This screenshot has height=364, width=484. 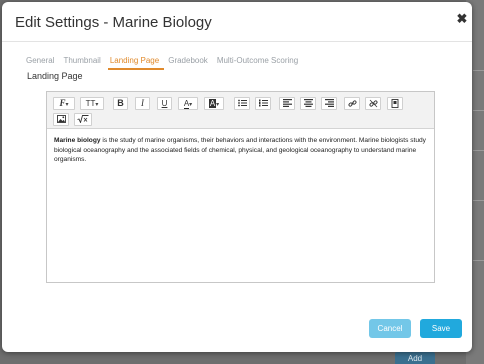 What do you see at coordinates (120, 103) in the screenshot?
I see `bold-button: B` at bounding box center [120, 103].